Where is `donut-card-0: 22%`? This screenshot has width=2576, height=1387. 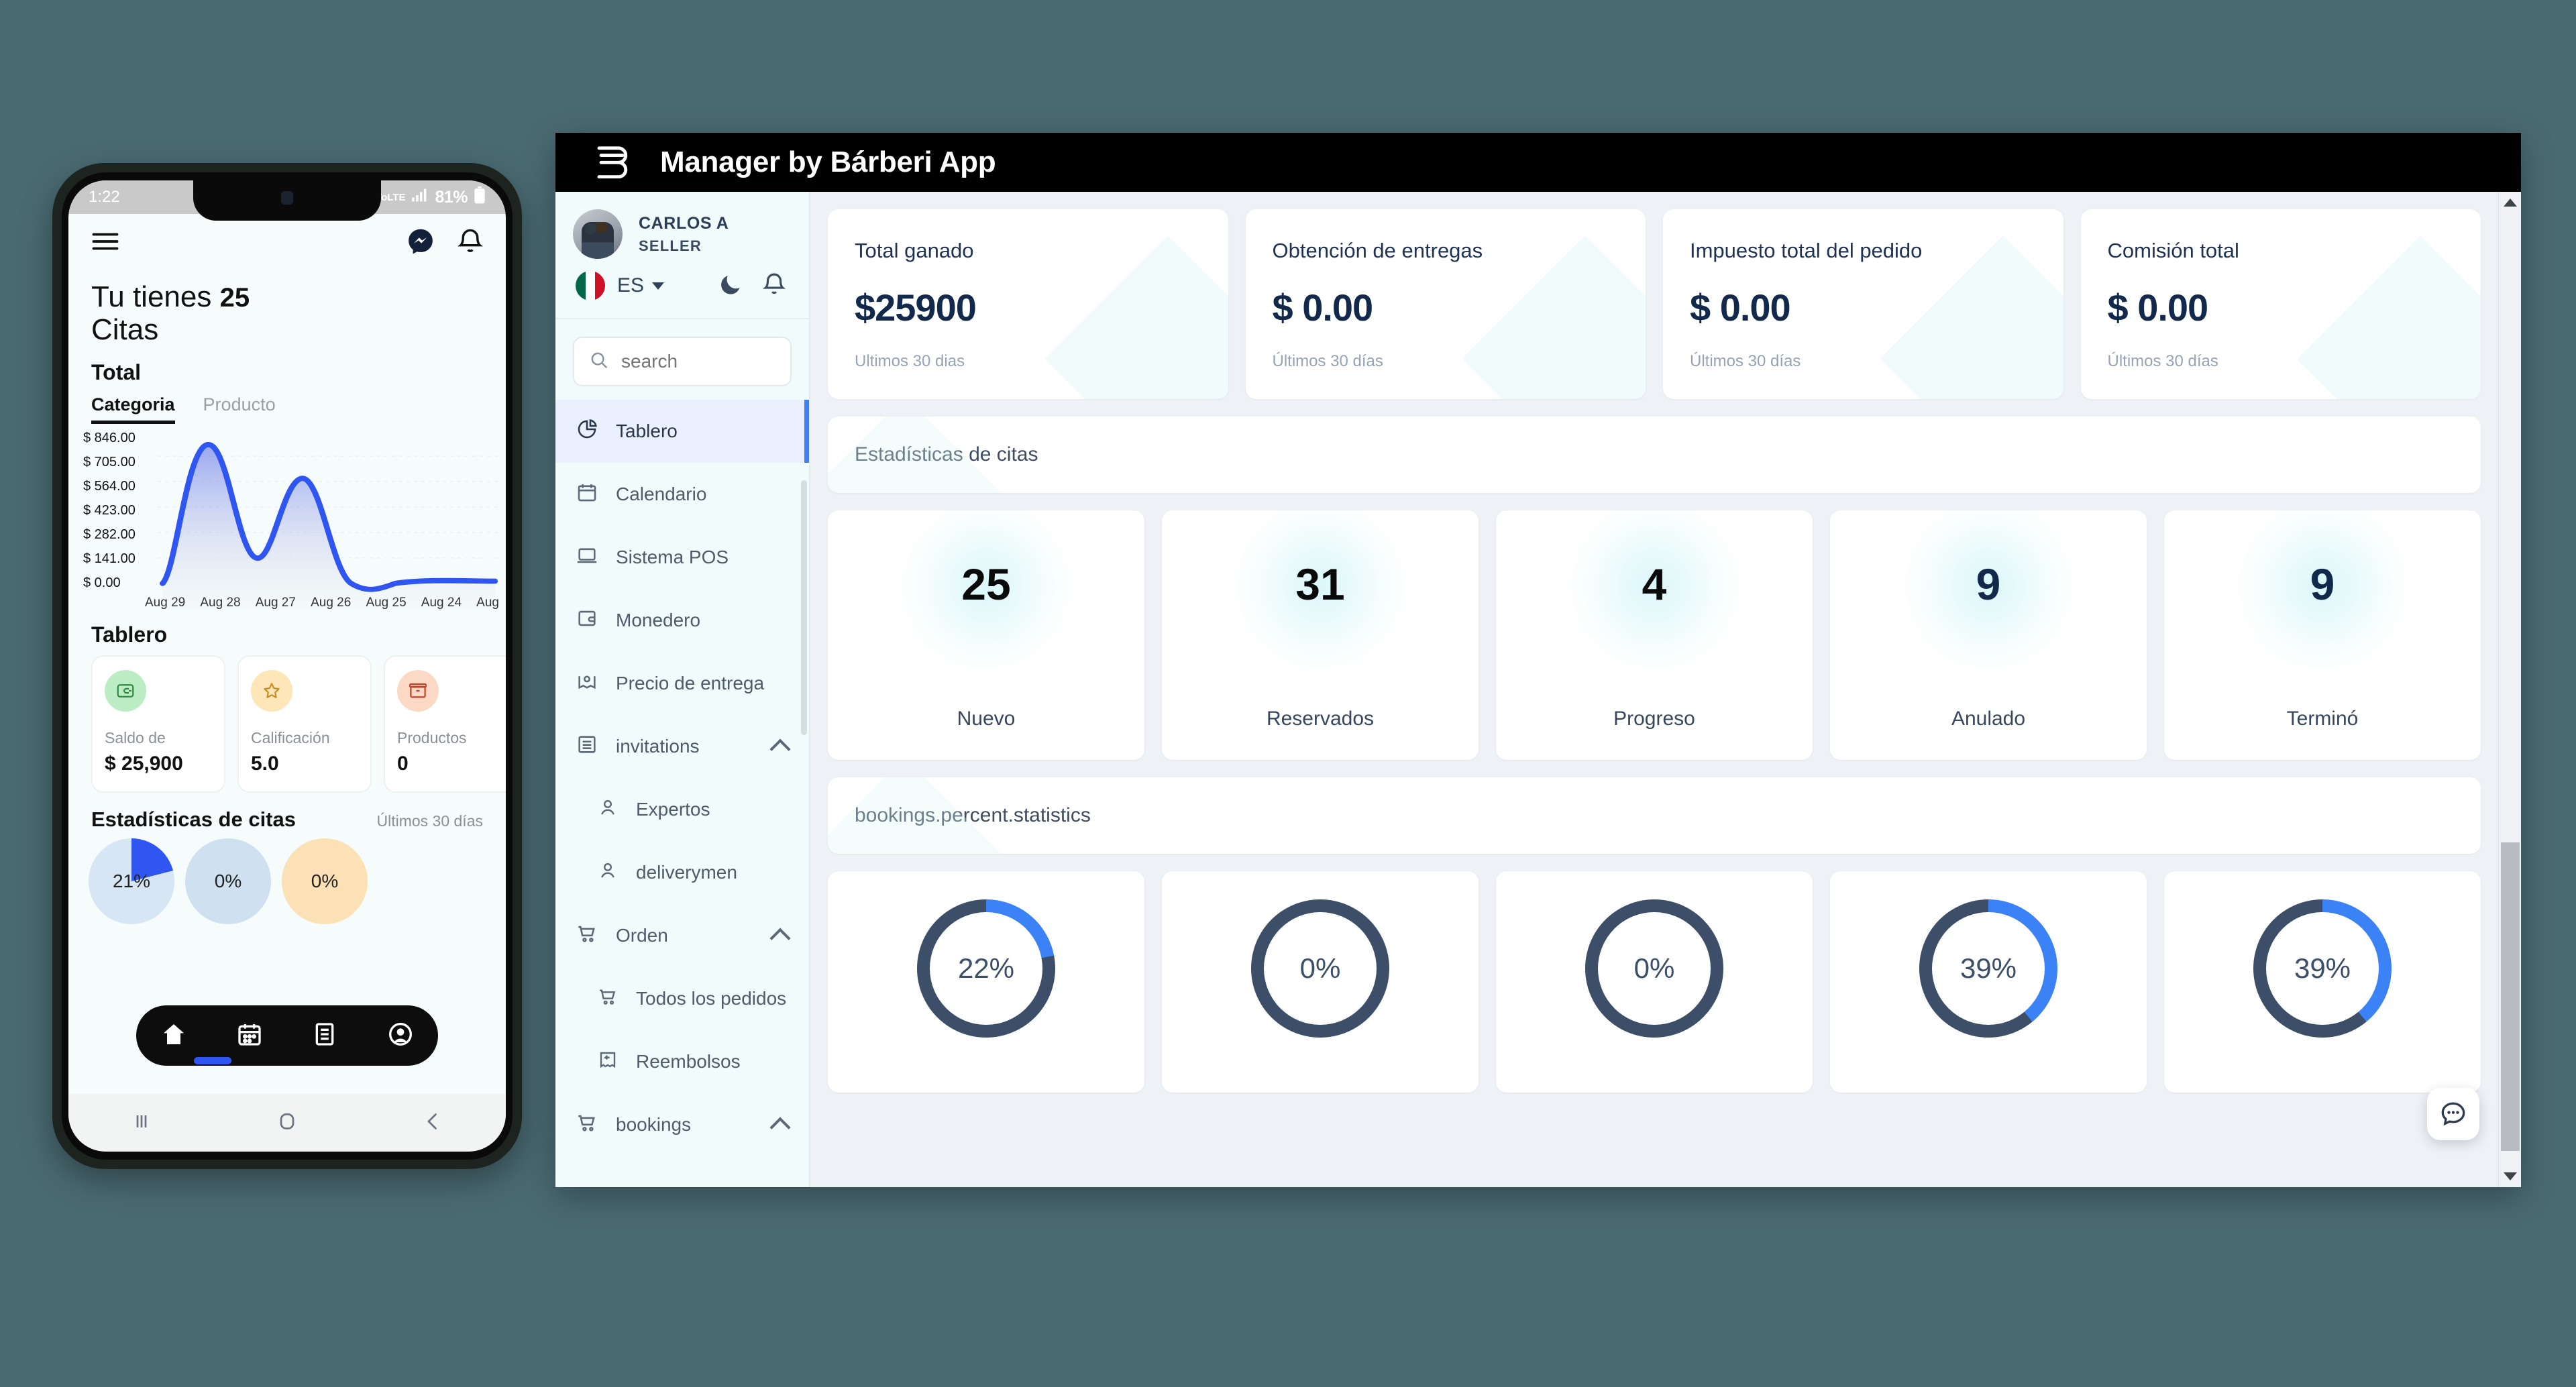 donut-card-0: 22% is located at coordinates (986, 982).